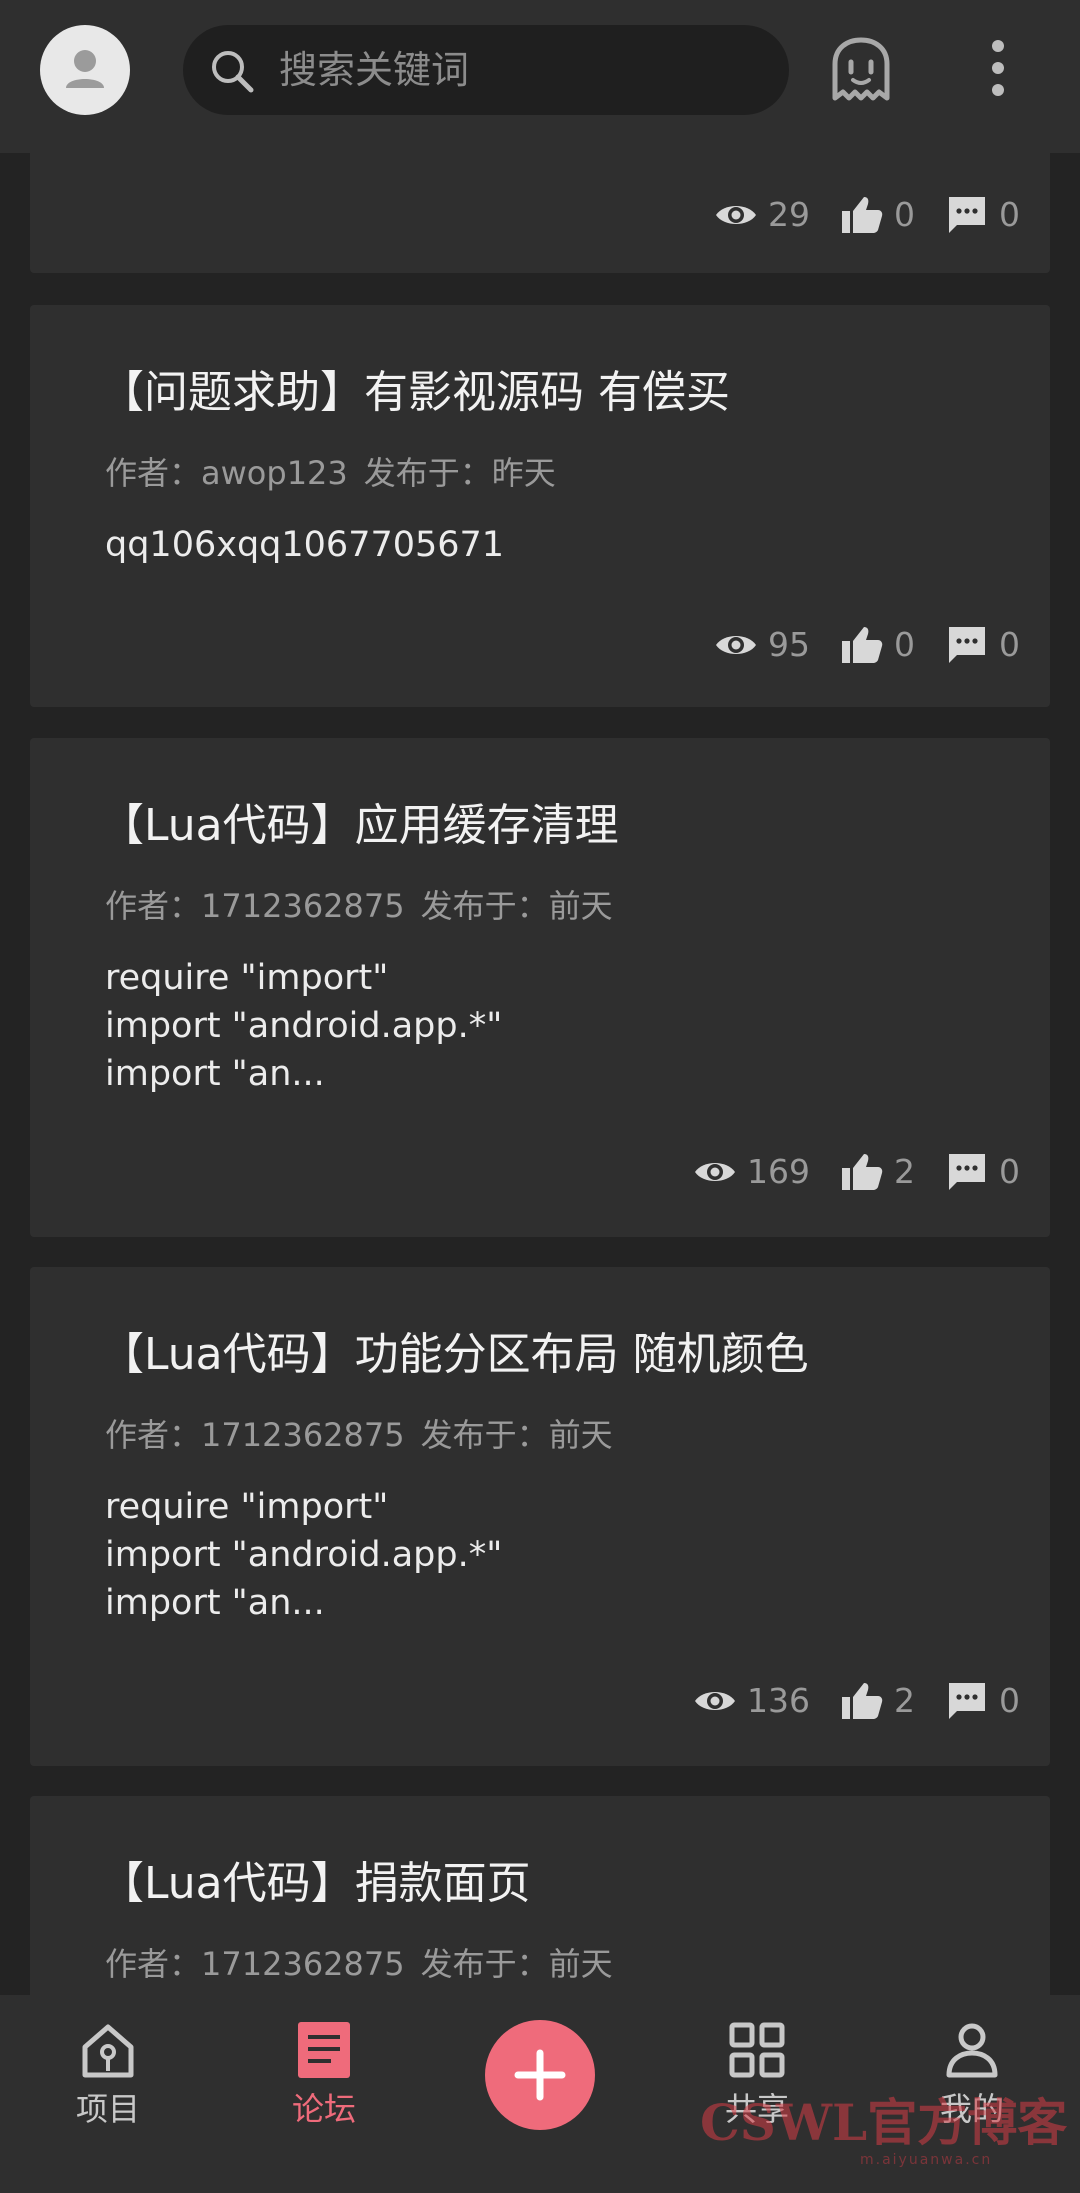 Image resolution: width=1080 pixels, height=2193 pixels. I want to click on post-stats: 169 2 0, so click(841, 1172).